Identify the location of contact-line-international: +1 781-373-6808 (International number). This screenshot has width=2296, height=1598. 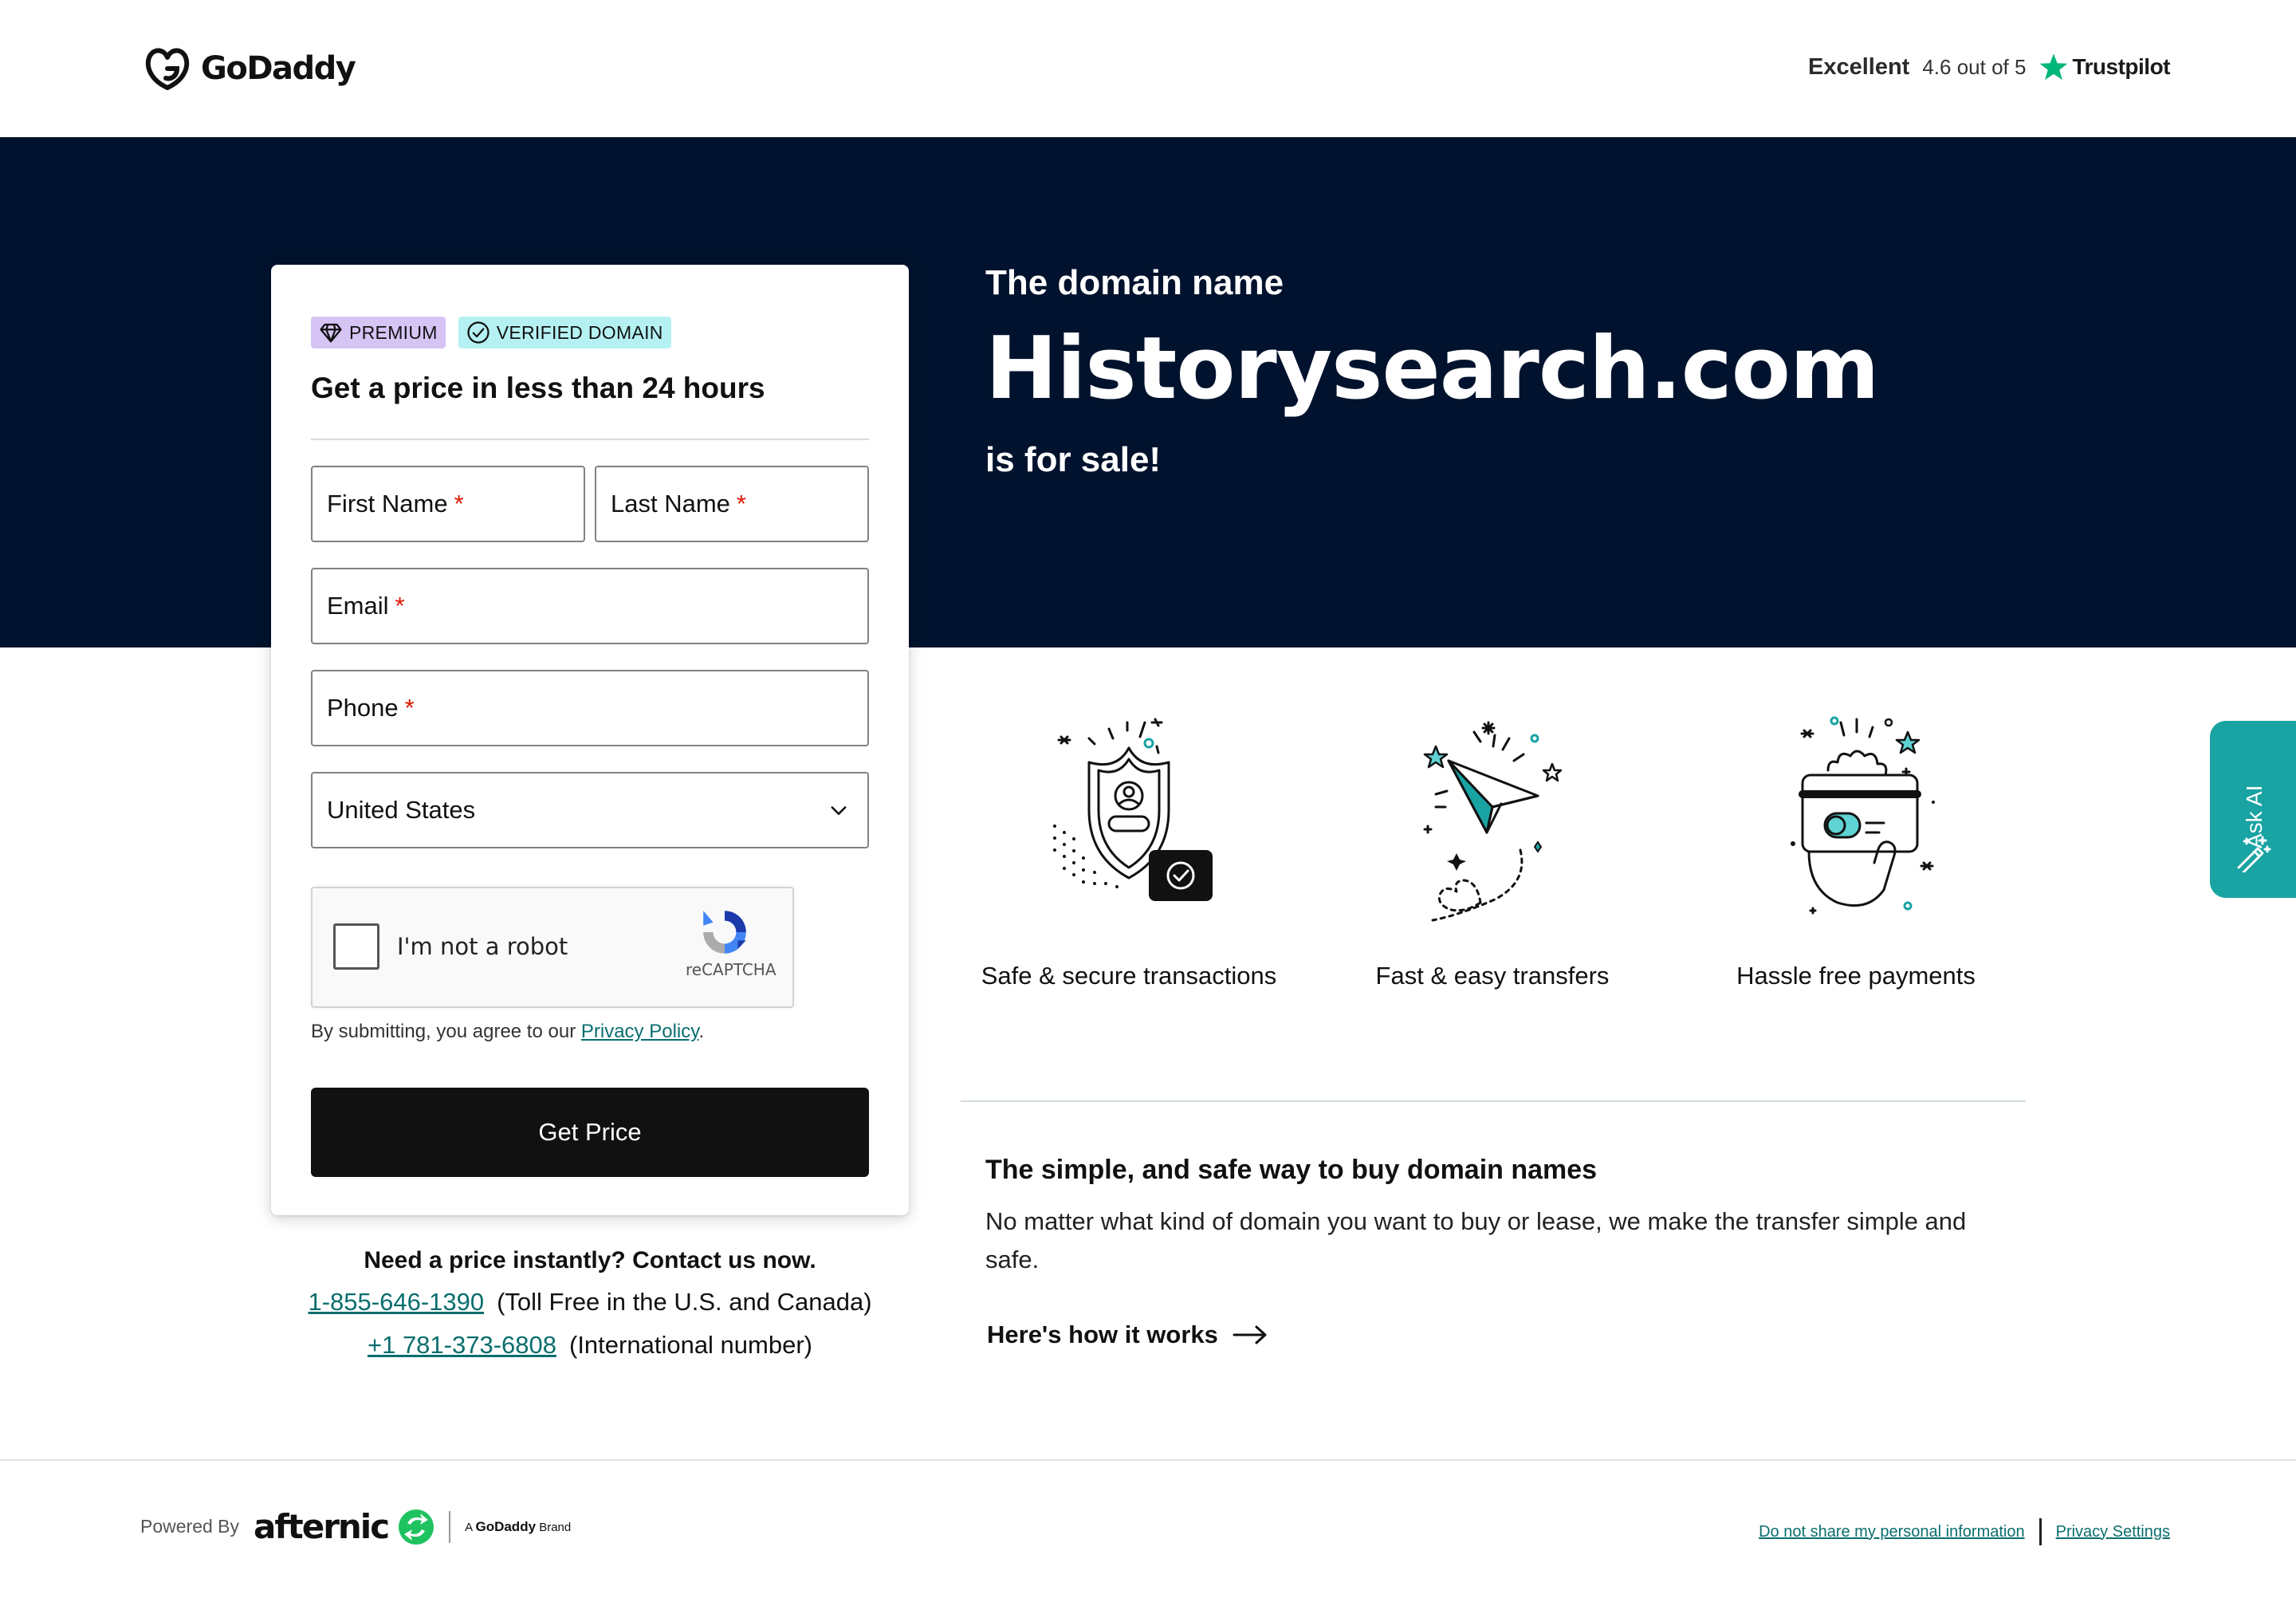
(590, 1345).